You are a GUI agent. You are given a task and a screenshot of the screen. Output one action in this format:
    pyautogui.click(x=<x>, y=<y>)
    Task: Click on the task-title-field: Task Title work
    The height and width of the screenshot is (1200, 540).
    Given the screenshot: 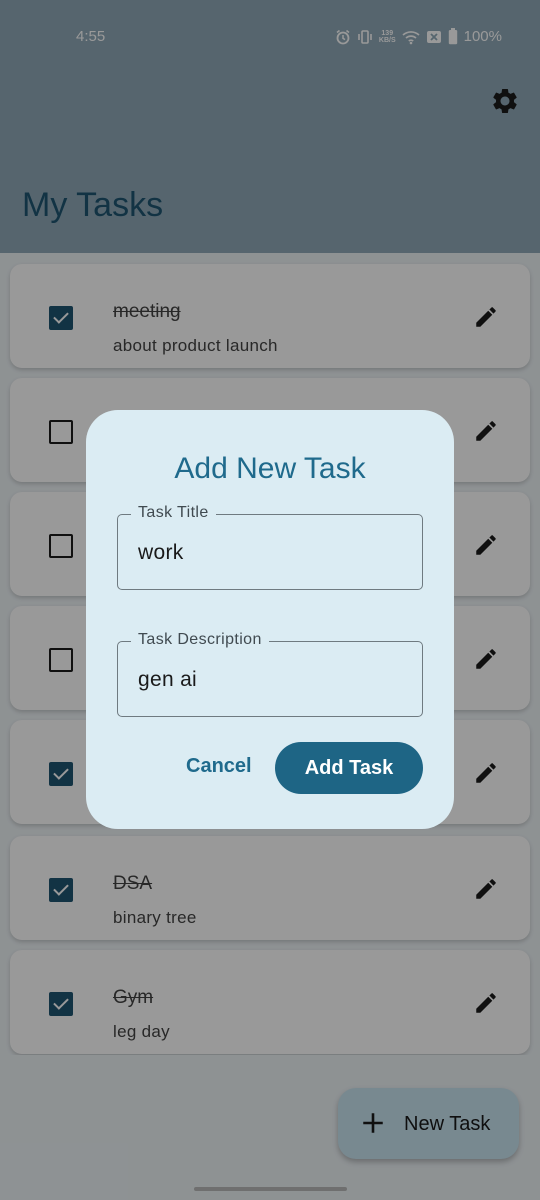 What is the action you would take?
    pyautogui.click(x=270, y=547)
    